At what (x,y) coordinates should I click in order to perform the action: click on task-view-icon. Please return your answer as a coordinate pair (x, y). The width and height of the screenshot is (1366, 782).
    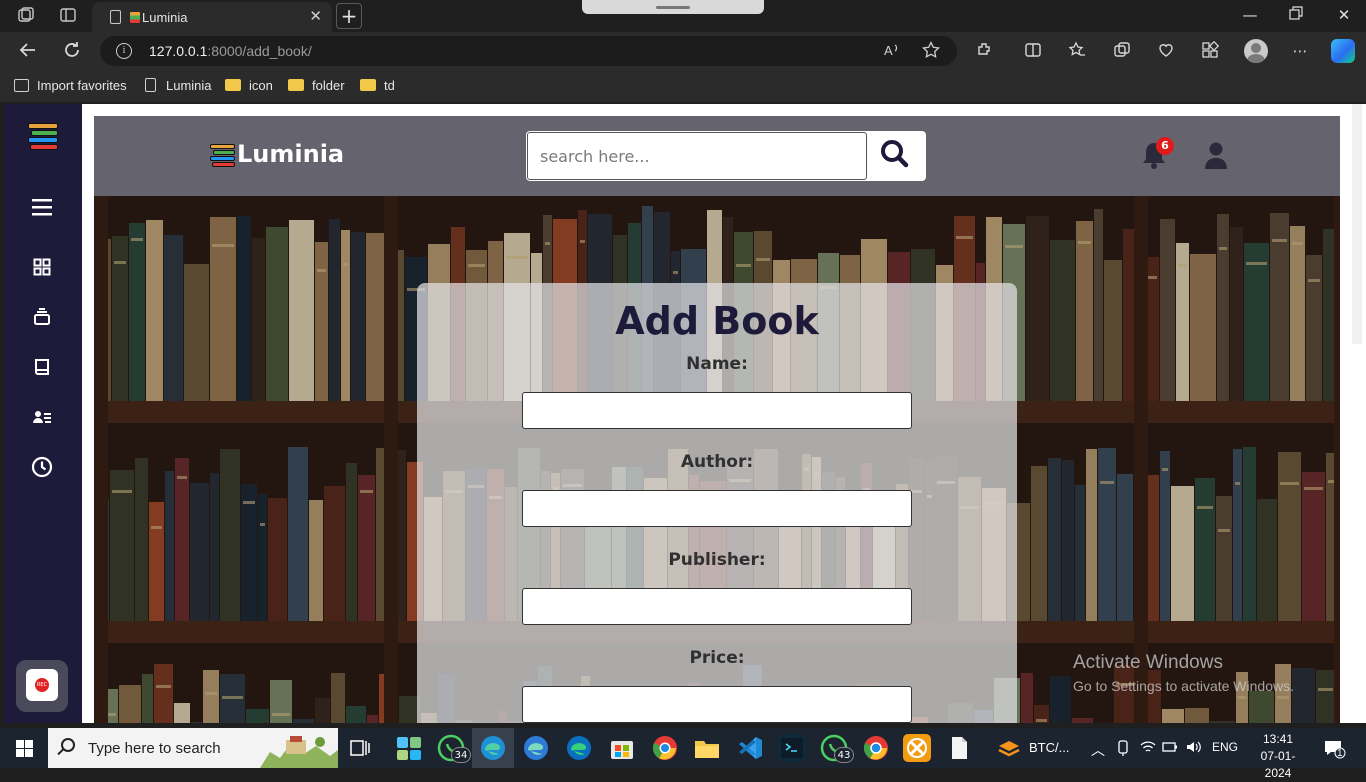
    Looking at the image, I should click on (362, 750).